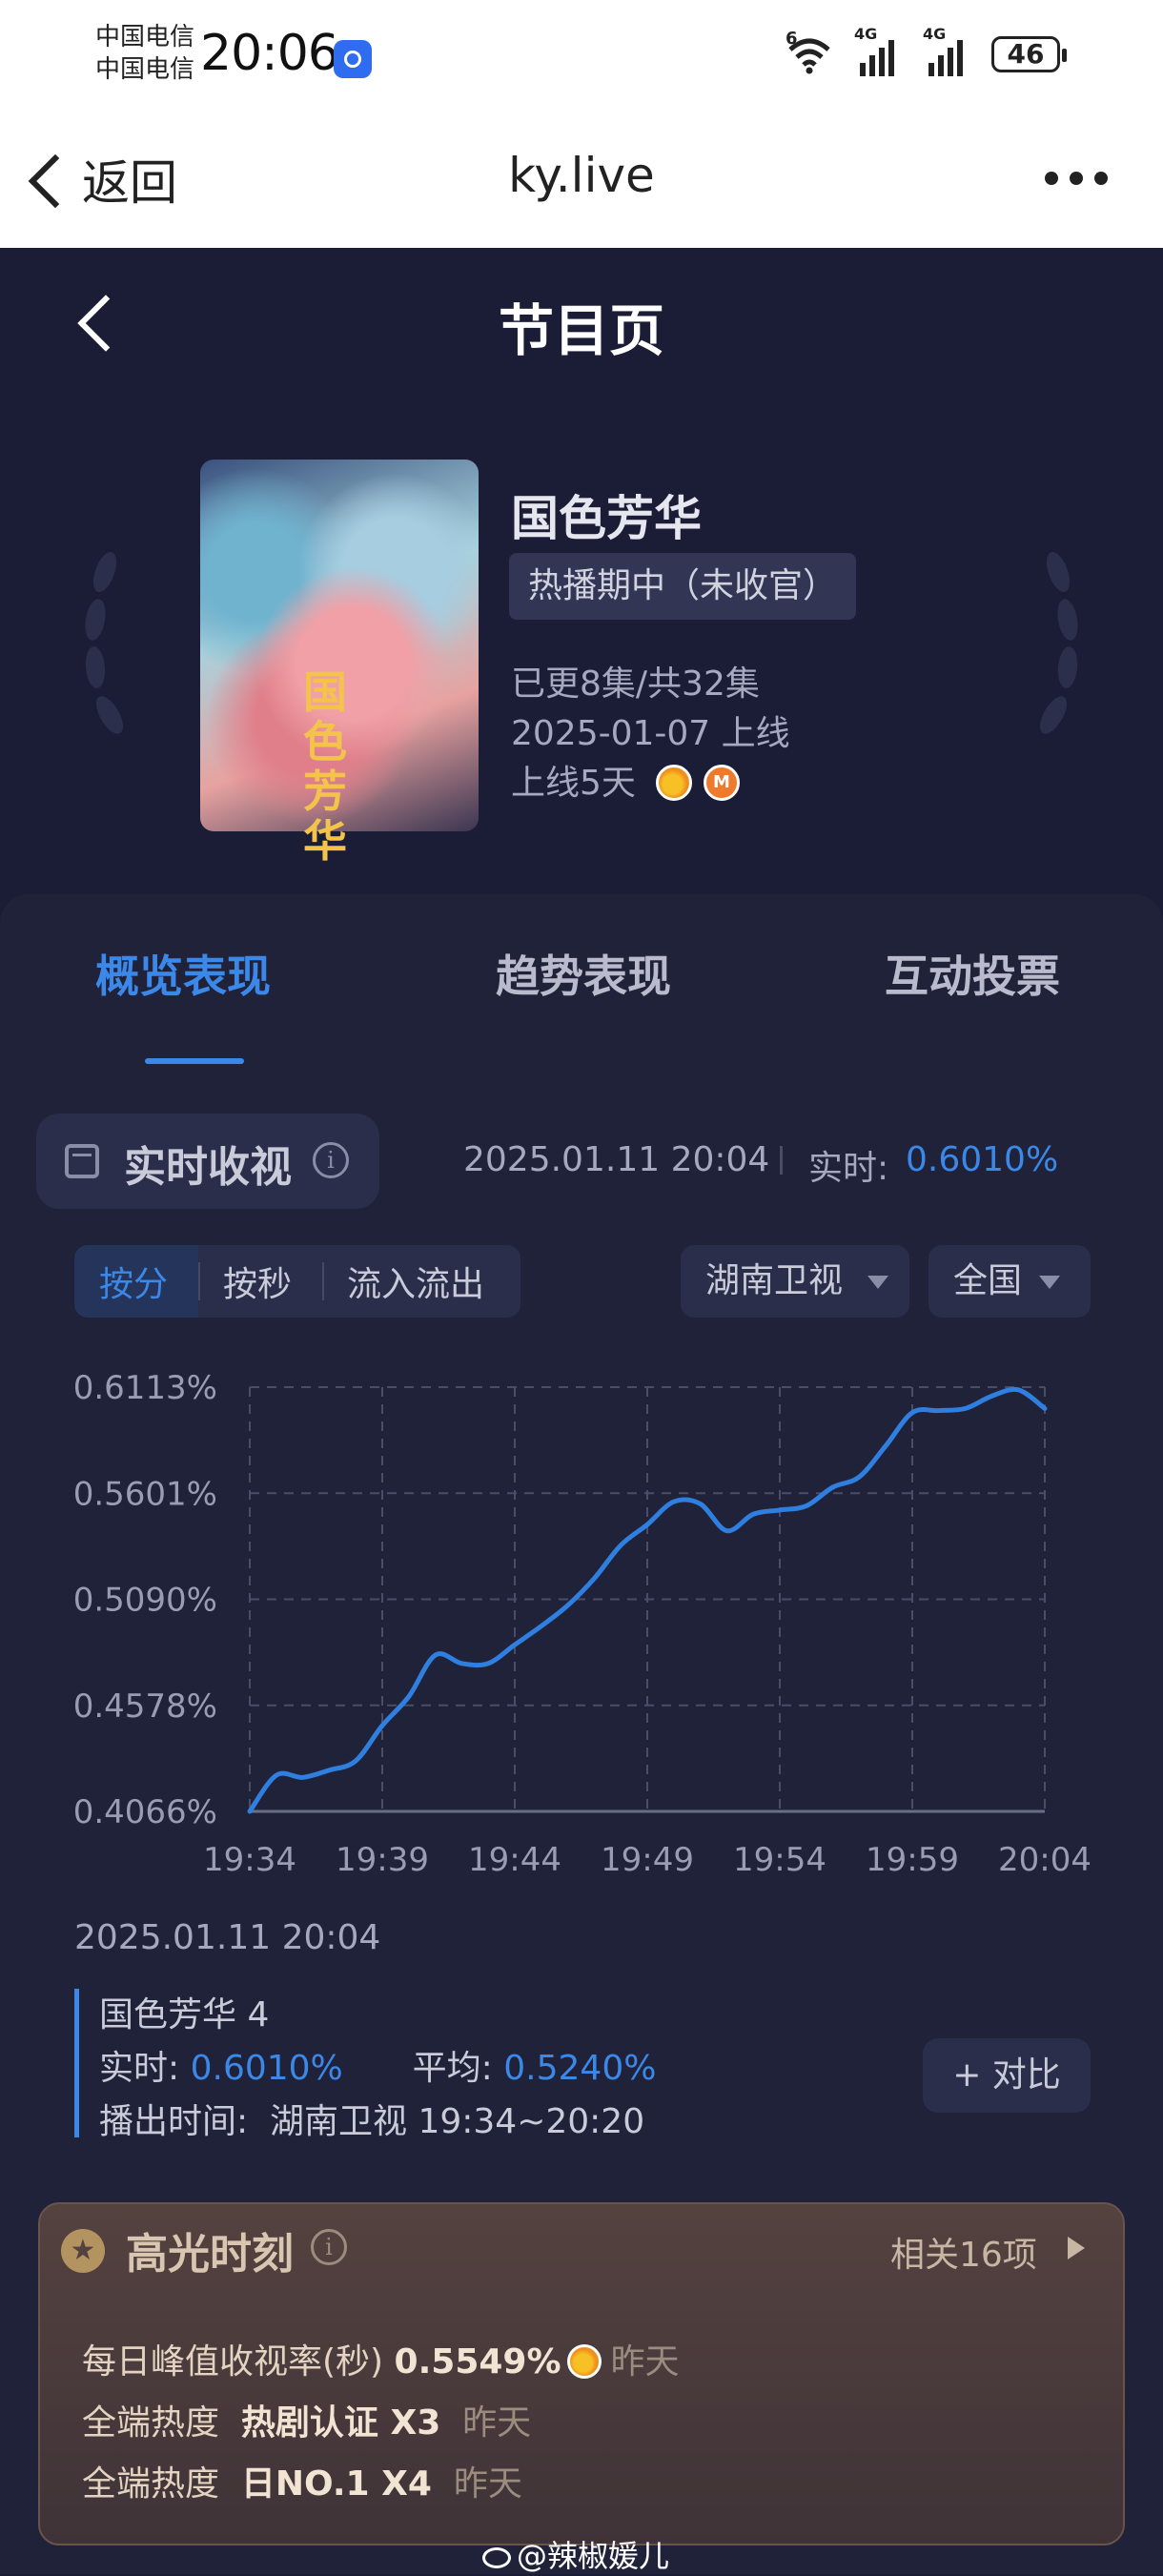 The image size is (1163, 2576). What do you see at coordinates (496, 2557) in the screenshot?
I see `weibo-icon` at bounding box center [496, 2557].